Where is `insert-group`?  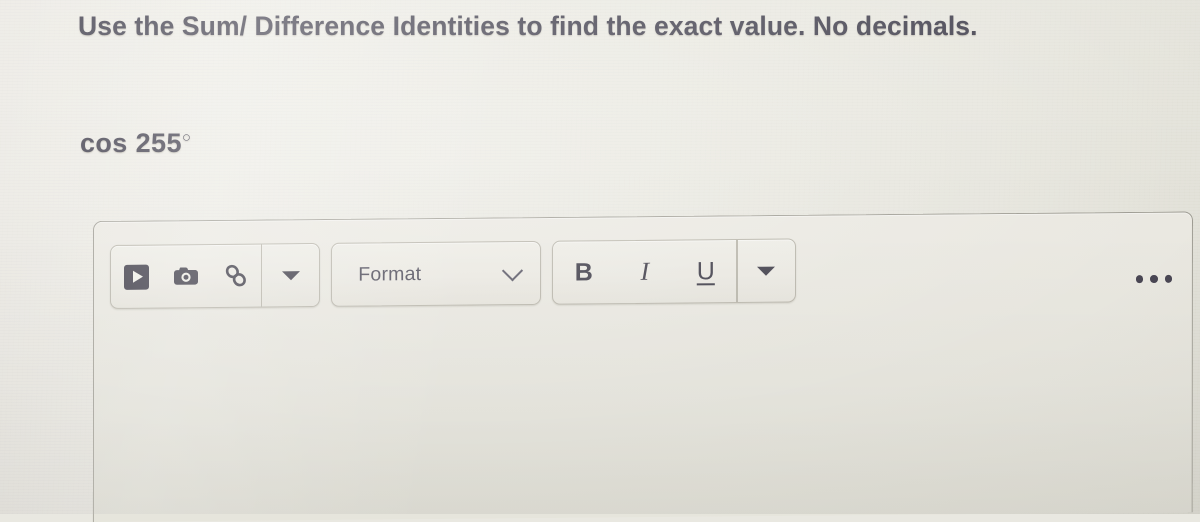
insert-group is located at coordinates (215, 275).